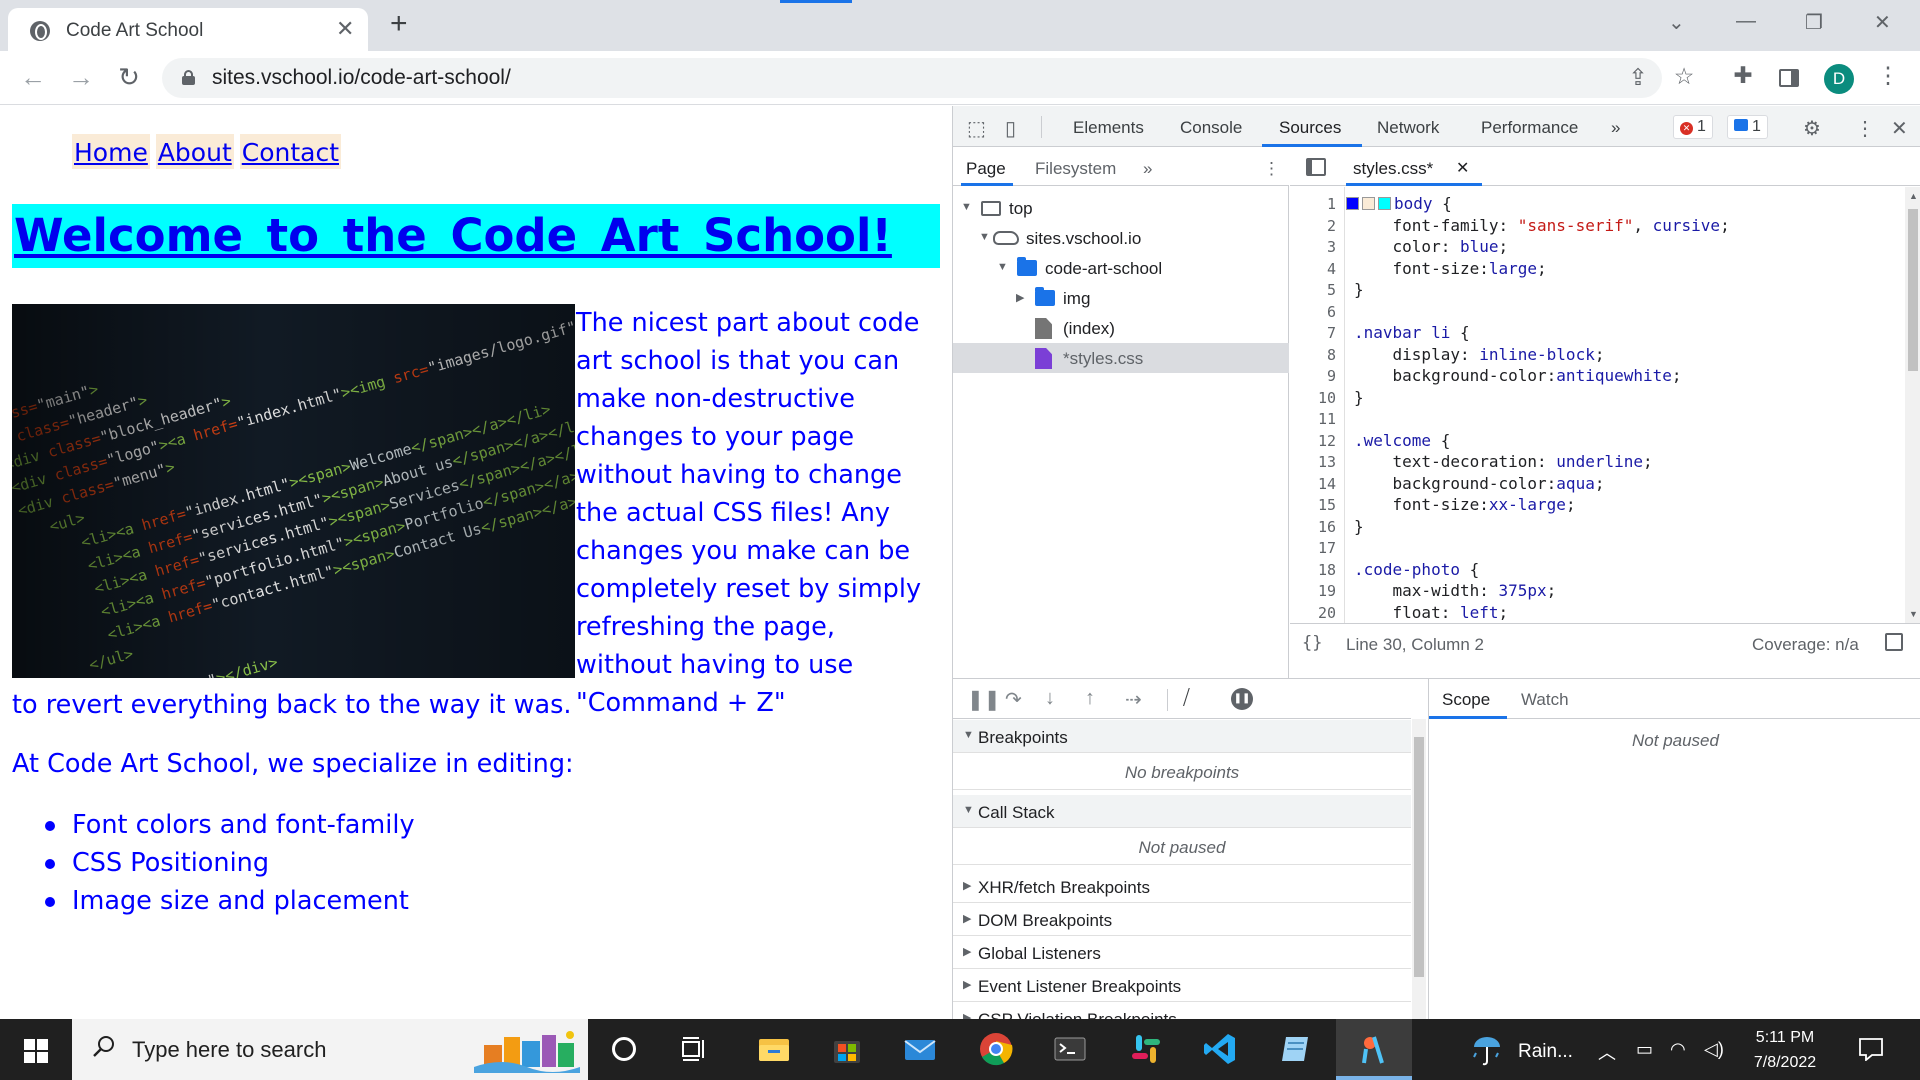 This screenshot has width=1920, height=1080. Describe the element at coordinates (1638, 77) in the screenshot. I see `share-icon: ⇪` at that location.